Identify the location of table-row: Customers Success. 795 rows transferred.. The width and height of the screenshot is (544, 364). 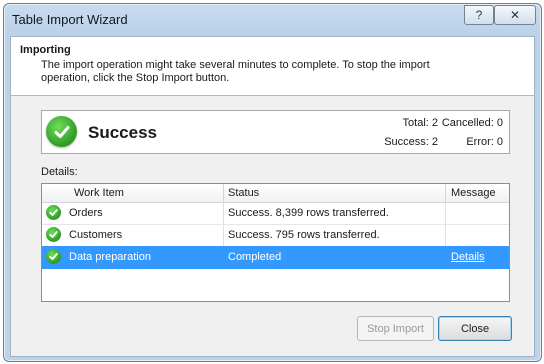
(275, 235).